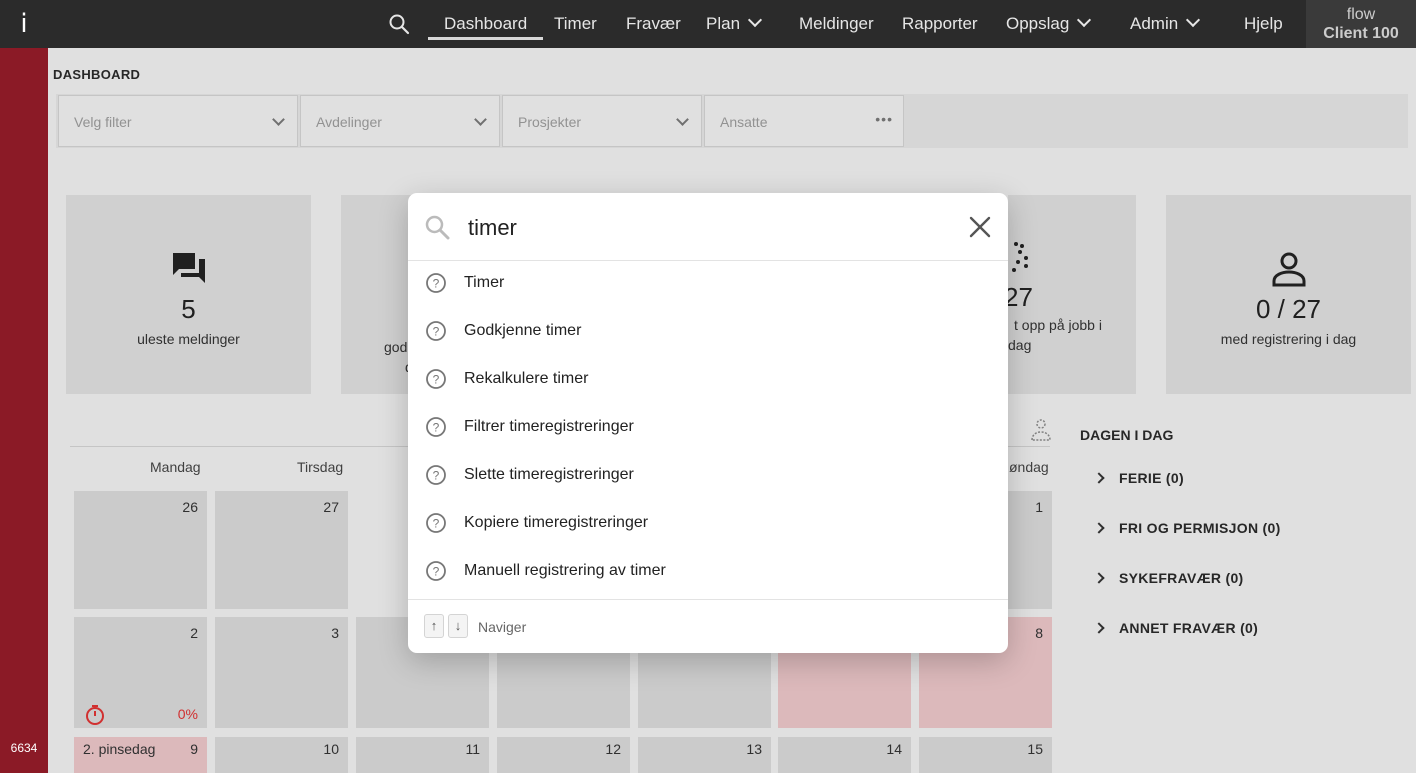 The image size is (1416, 773). I want to click on nav-timer: Timer, so click(575, 24).